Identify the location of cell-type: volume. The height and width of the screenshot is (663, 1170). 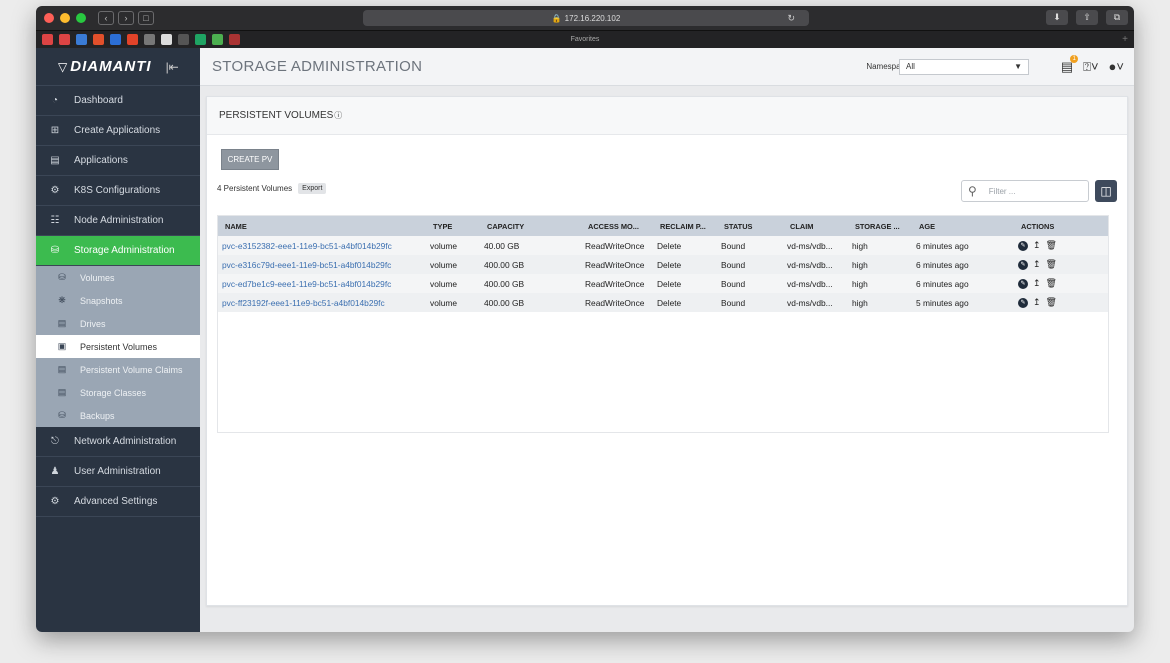
(453, 283).